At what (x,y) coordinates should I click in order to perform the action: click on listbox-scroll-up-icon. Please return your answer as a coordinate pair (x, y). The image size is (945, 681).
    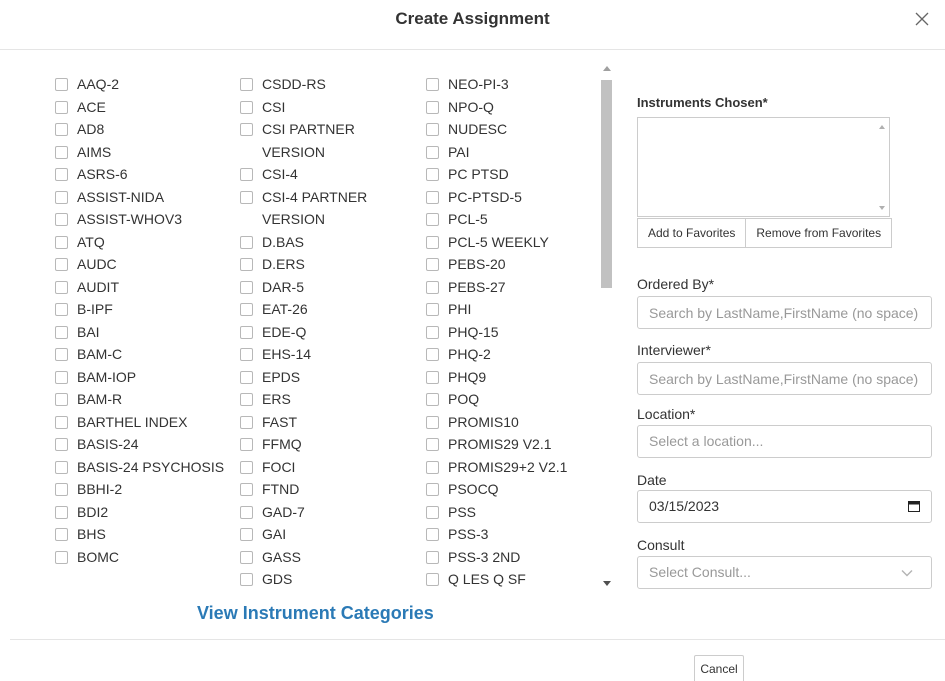
    Looking at the image, I should click on (882, 127).